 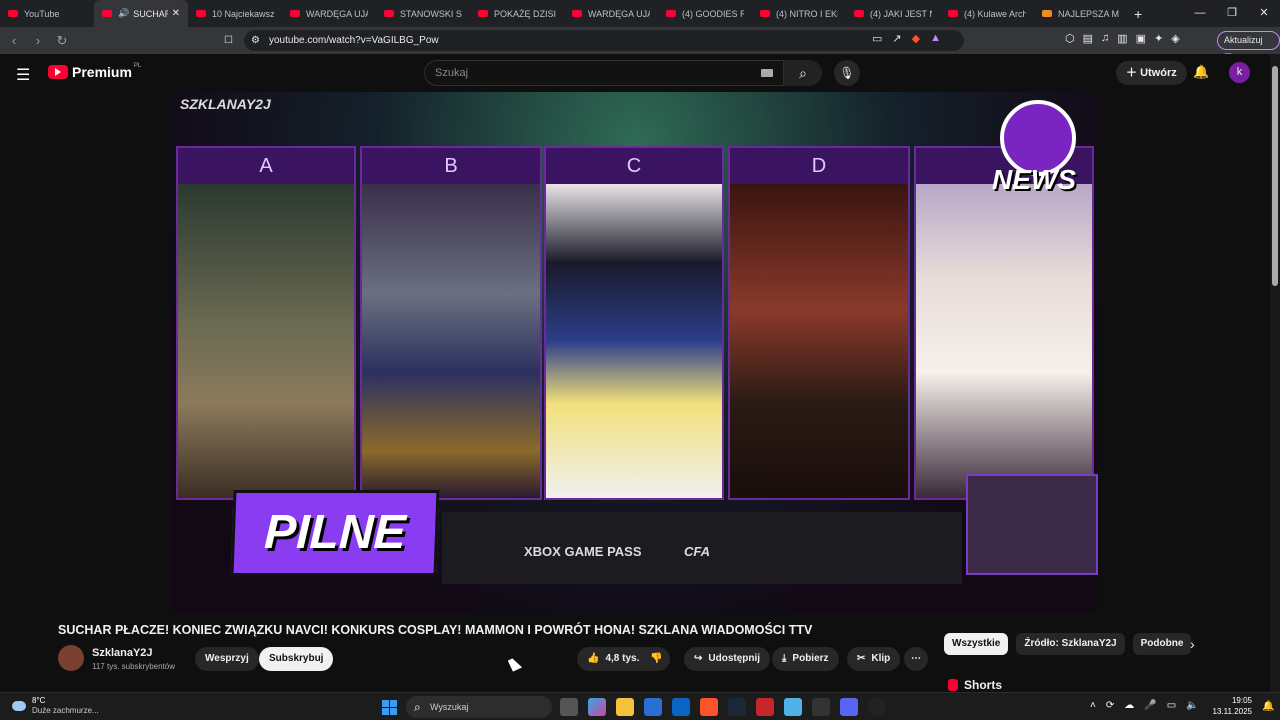 What do you see at coordinates (916, 659) in the screenshot?
I see `more-actions-button: ⋯` at bounding box center [916, 659].